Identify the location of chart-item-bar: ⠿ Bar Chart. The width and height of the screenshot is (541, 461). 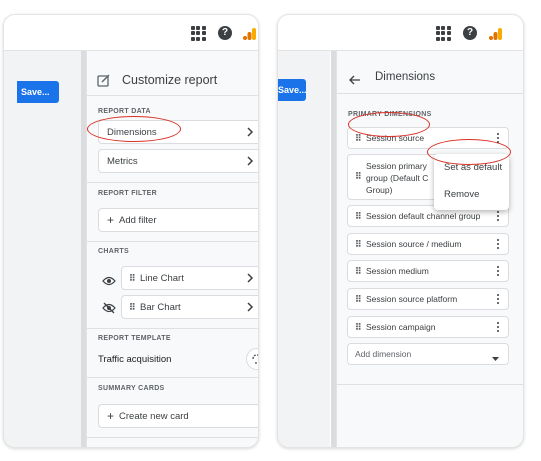
(189, 307).